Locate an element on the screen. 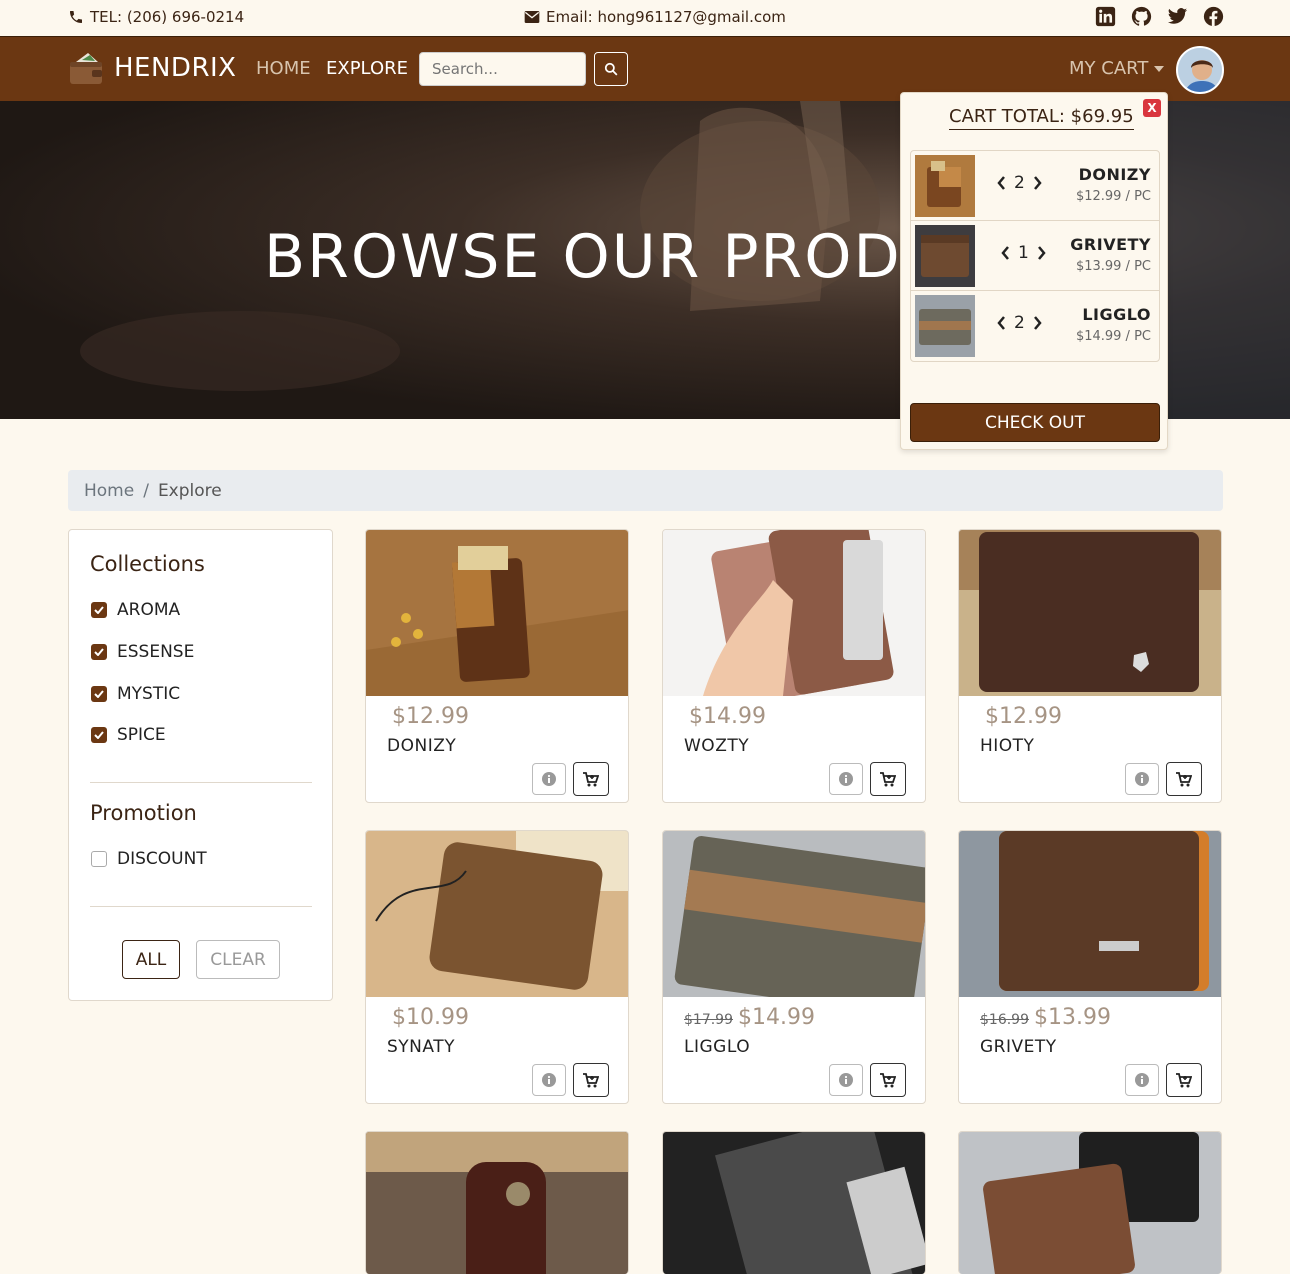  cart-item: 1 GRIVETY $13.99 / PC is located at coordinates (1035, 256).